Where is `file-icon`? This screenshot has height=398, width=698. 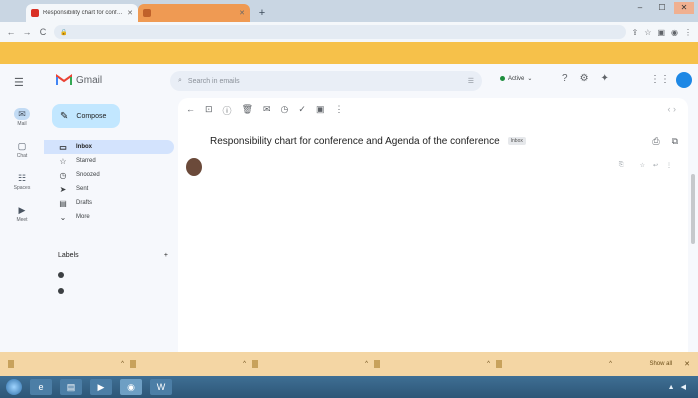 file-icon is located at coordinates (11, 364).